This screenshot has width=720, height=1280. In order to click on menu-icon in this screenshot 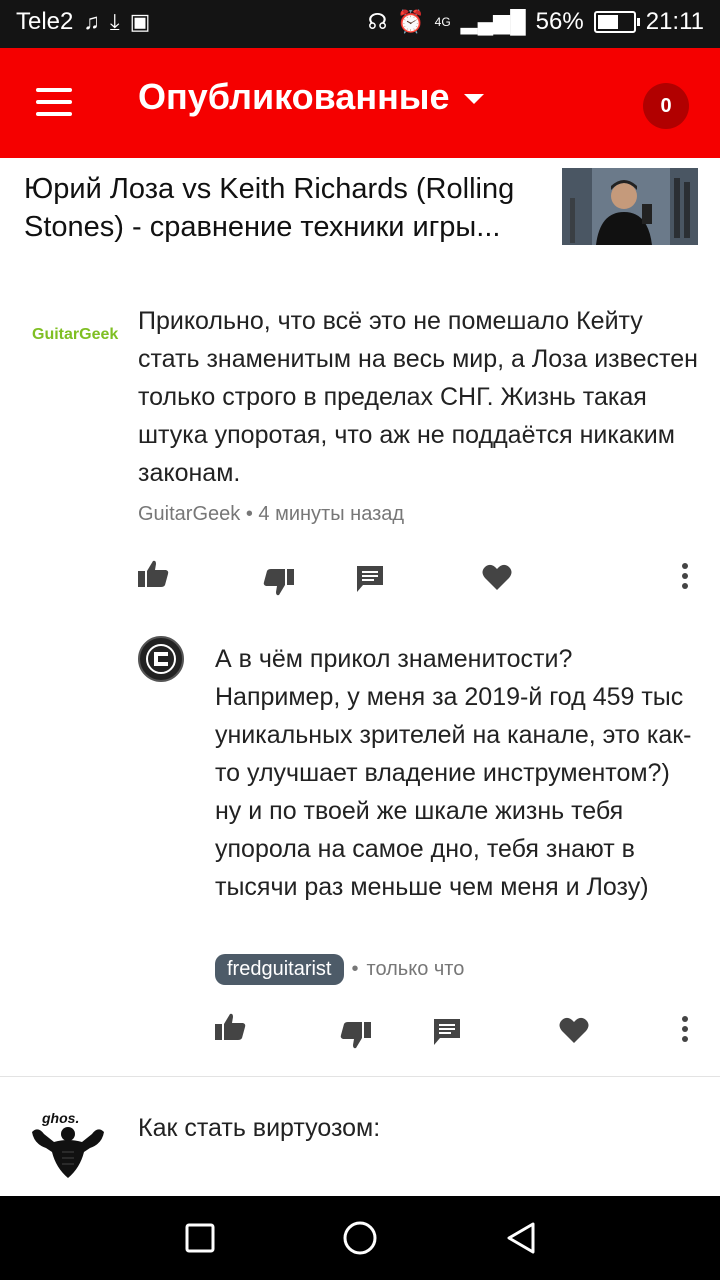, I will do `click(54, 102)`.